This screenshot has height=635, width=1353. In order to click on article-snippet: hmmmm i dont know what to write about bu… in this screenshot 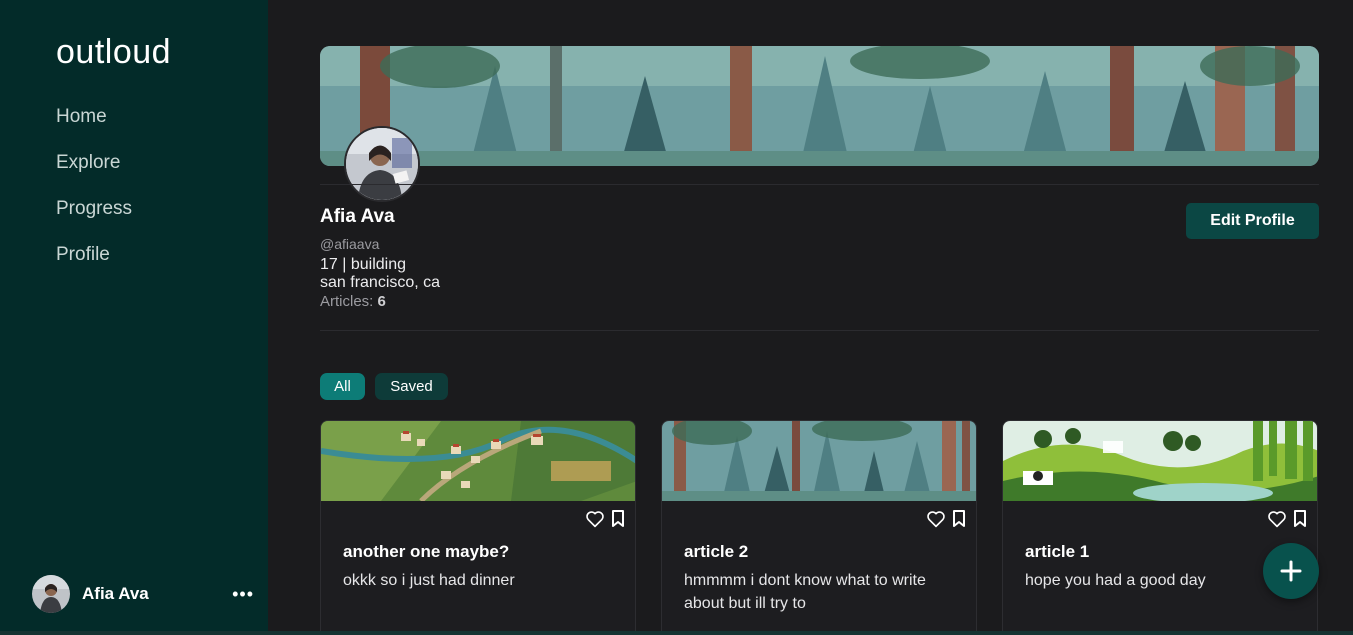, I will do `click(805, 592)`.